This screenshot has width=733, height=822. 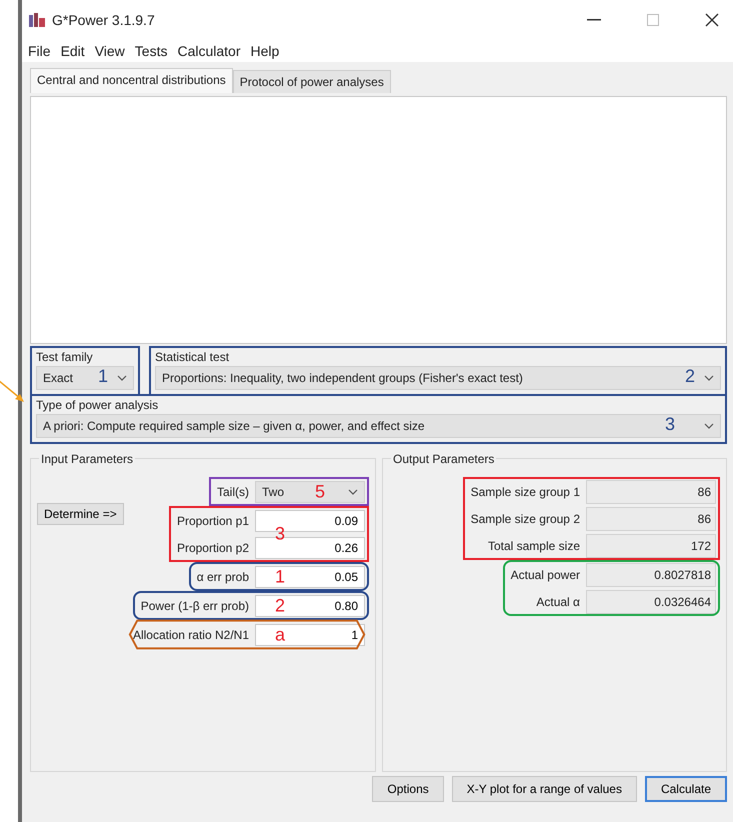 I want to click on window-title: G*Power 3.1.9.7, so click(x=103, y=20).